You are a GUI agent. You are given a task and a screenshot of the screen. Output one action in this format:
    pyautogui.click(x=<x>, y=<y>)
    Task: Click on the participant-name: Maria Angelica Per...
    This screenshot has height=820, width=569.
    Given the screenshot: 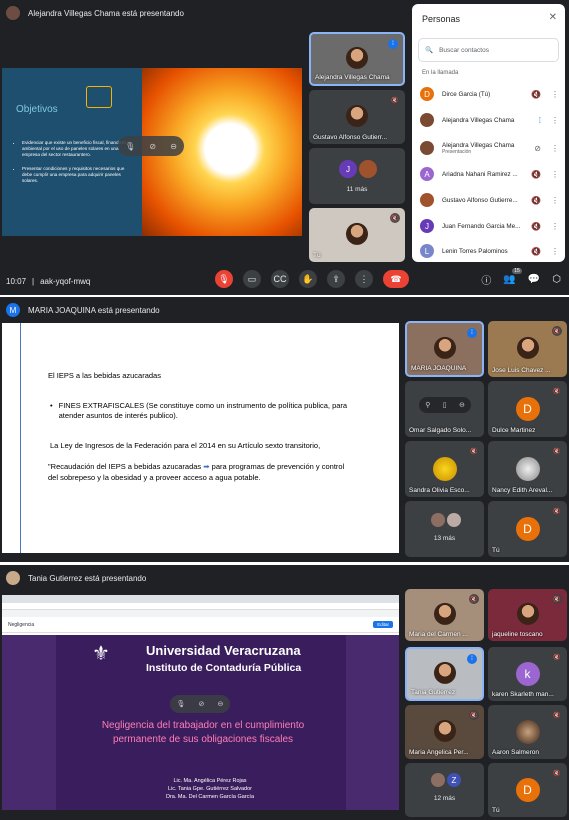 What is the action you would take?
    pyautogui.click(x=439, y=752)
    